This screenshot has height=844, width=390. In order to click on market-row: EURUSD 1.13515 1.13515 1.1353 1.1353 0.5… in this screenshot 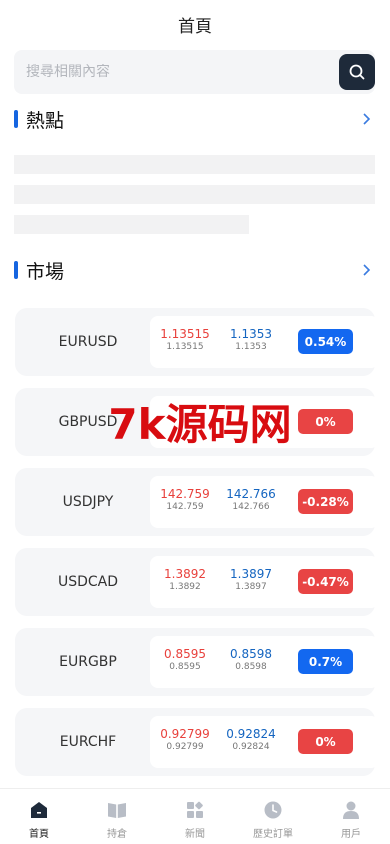, I will do `click(197, 342)`.